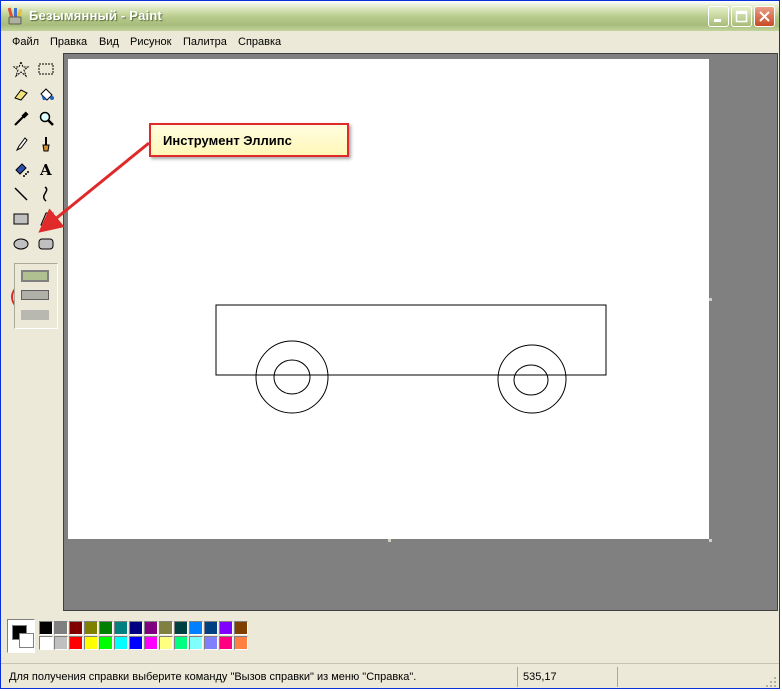  I want to click on background-color, so click(26, 640).